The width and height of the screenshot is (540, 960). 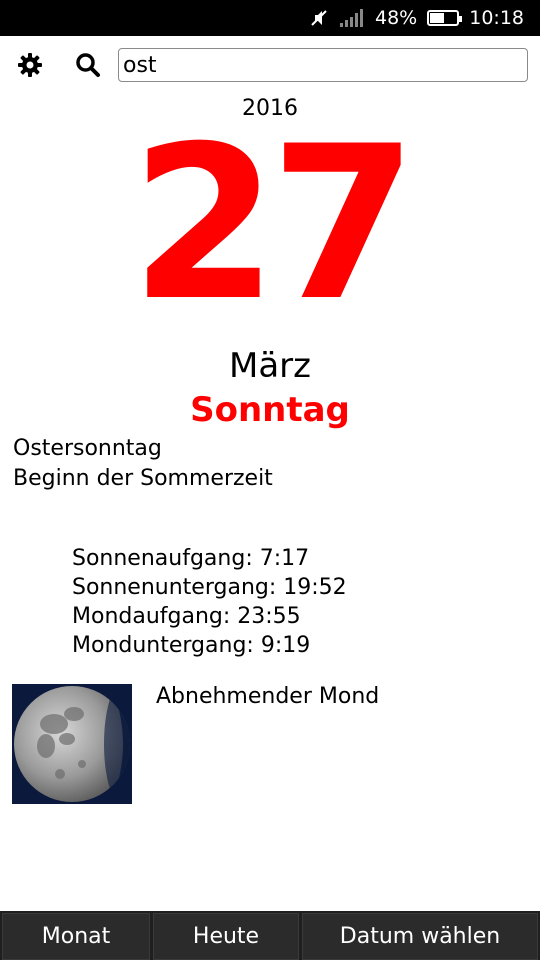 I want to click on settings-button, so click(x=30, y=67).